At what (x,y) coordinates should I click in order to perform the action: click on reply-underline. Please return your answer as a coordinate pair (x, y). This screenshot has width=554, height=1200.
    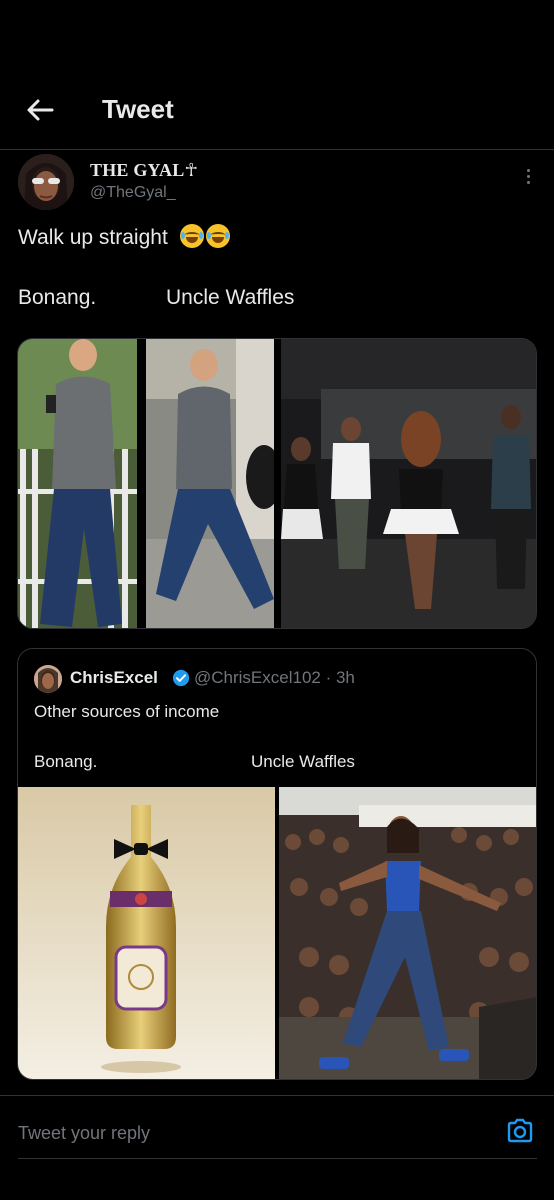
    Looking at the image, I should click on (277, 1158).